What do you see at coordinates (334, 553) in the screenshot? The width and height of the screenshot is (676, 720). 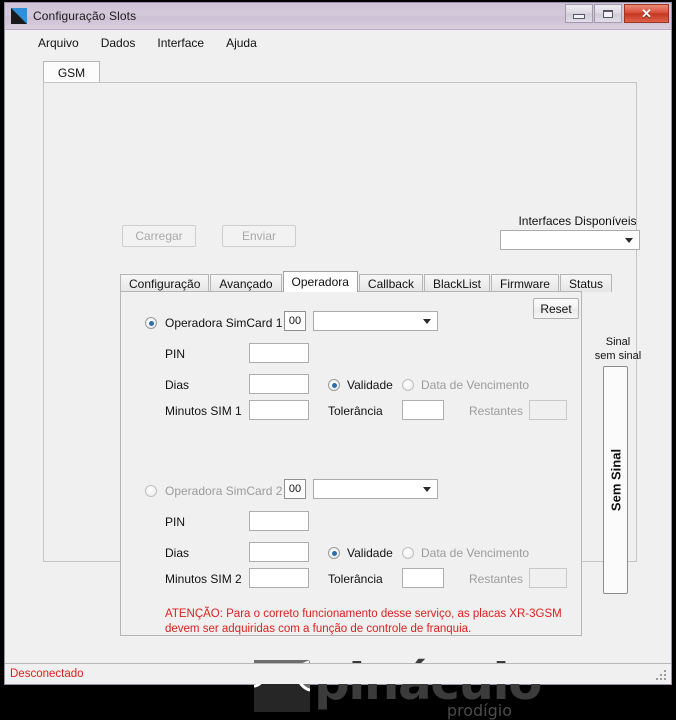 I see `simcard2-validade-radio` at bounding box center [334, 553].